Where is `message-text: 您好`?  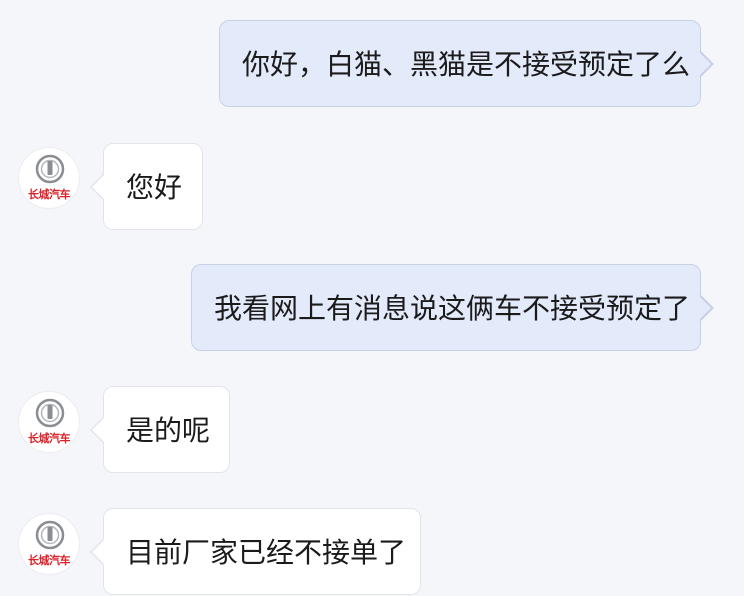 message-text: 您好 is located at coordinates (154, 187).